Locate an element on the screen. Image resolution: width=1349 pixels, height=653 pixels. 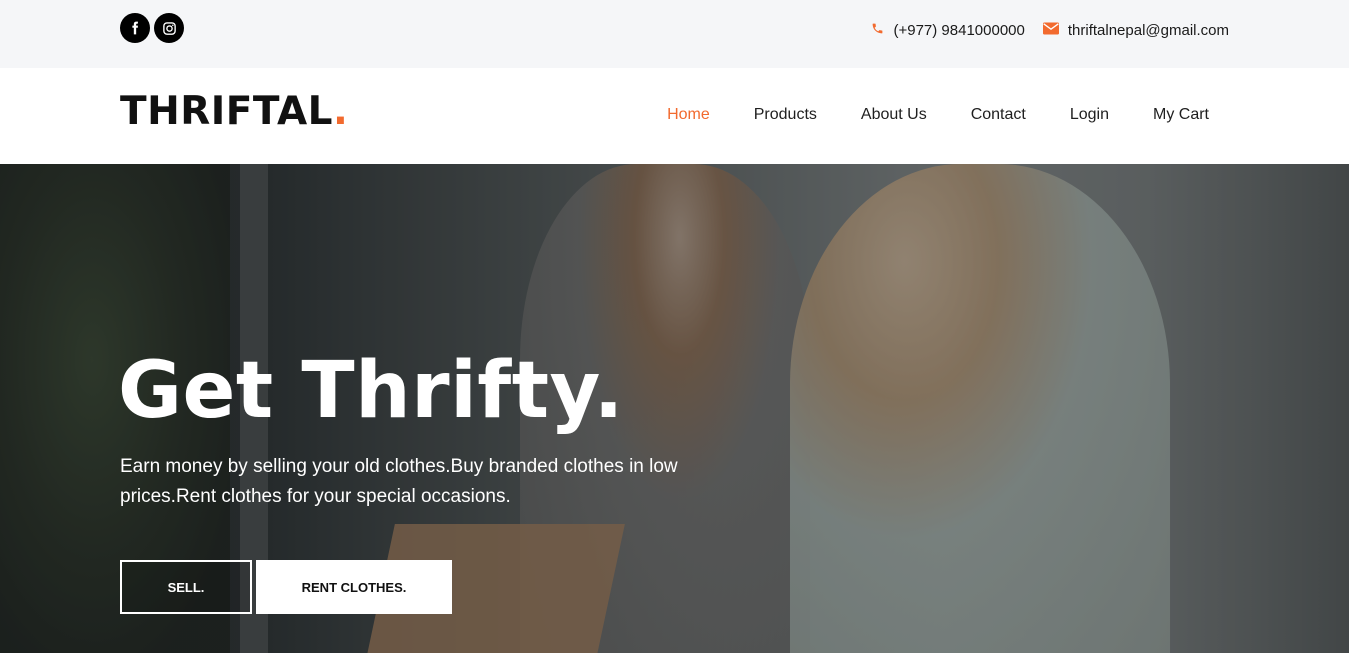
email-item: thriftalnepal@gmail.com is located at coordinates (1135, 30).